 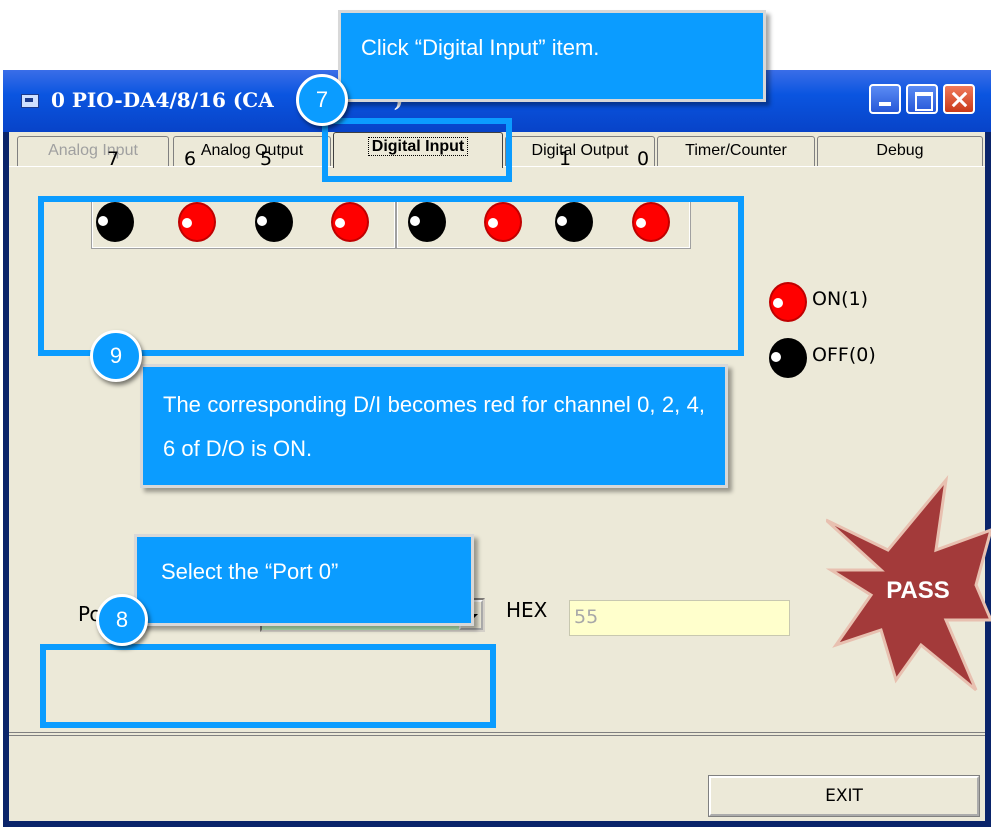 What do you see at coordinates (885, 99) in the screenshot?
I see `minimize-button` at bounding box center [885, 99].